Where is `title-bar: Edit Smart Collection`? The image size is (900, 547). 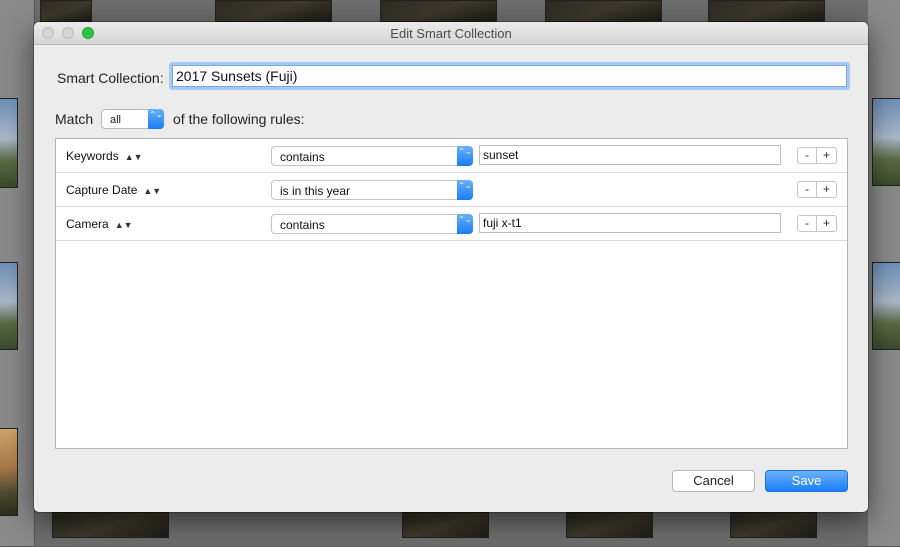 title-bar: Edit Smart Collection is located at coordinates (451, 33).